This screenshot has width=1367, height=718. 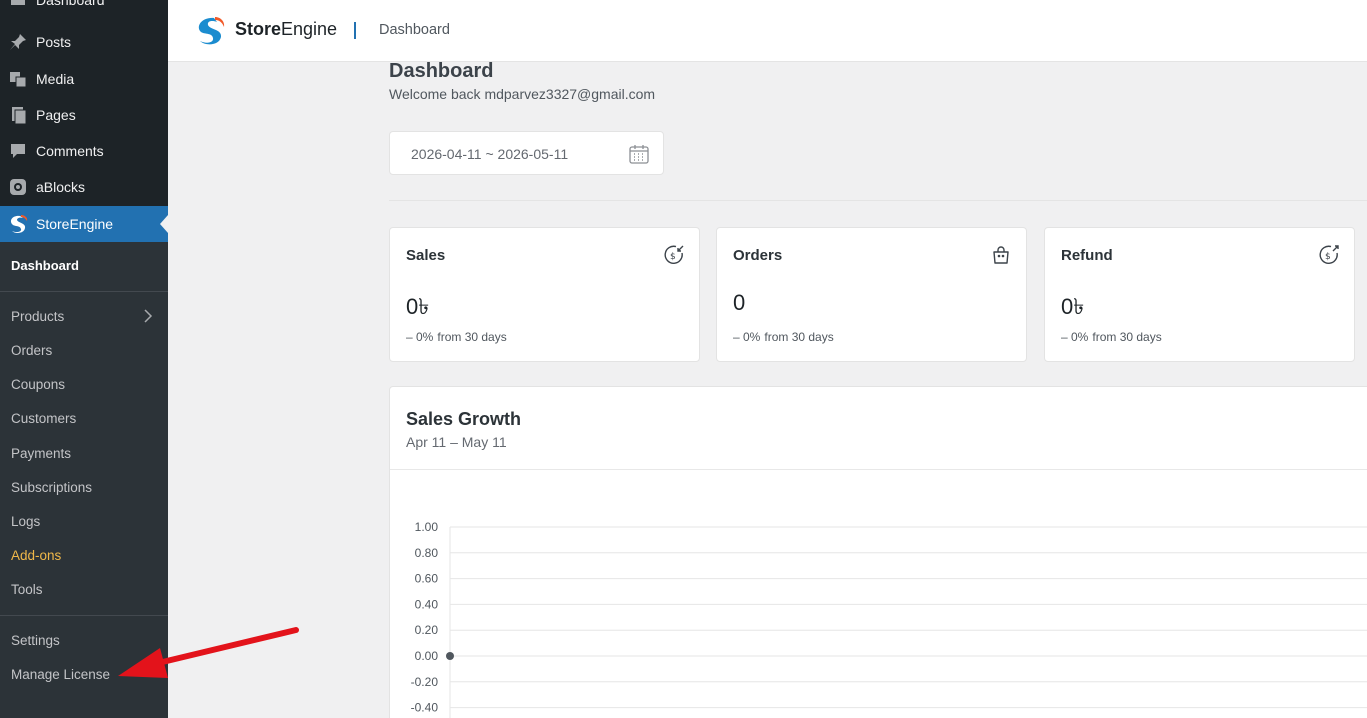 What do you see at coordinates (51, 488) in the screenshot?
I see `submenu-subscriptions: Subscriptions` at bounding box center [51, 488].